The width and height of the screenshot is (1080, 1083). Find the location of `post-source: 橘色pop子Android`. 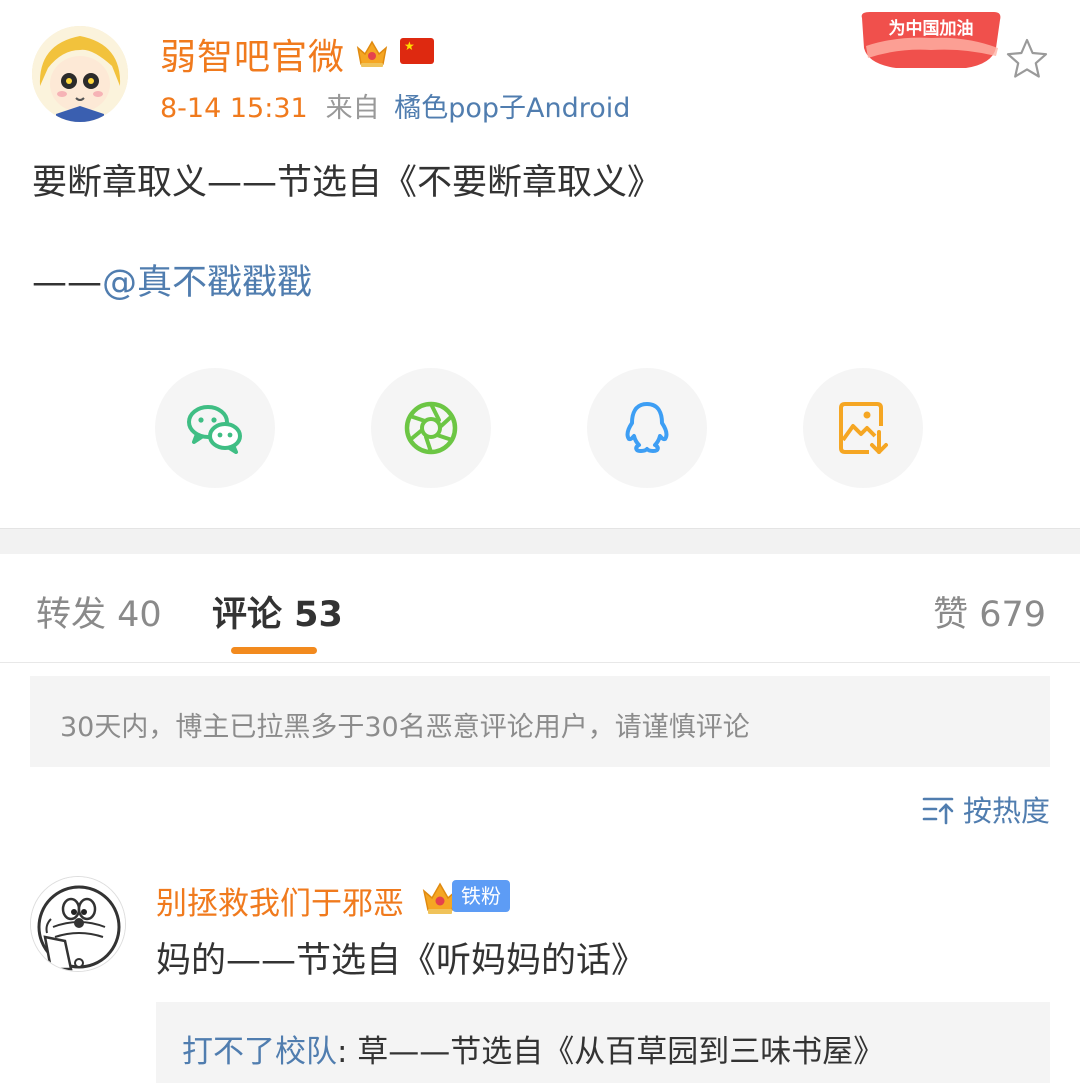

post-source: 橘色pop子Android is located at coordinates (512, 108).